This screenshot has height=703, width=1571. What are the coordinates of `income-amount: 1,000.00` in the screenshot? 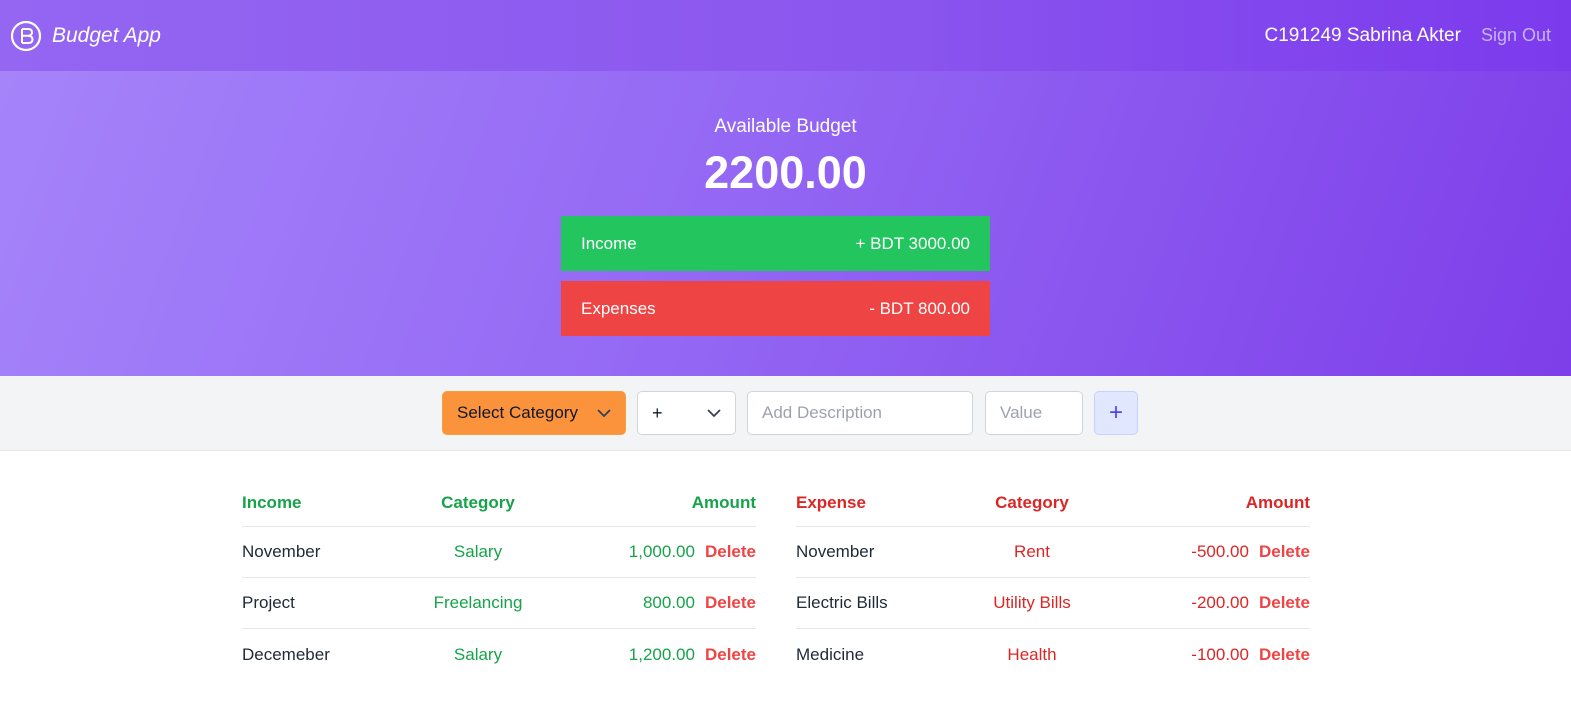 It's located at (661, 551).